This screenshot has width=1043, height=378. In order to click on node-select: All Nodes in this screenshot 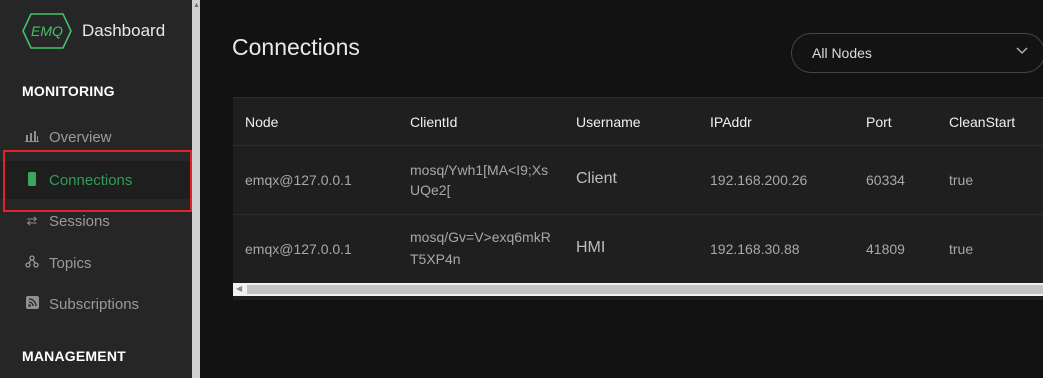, I will do `click(917, 53)`.